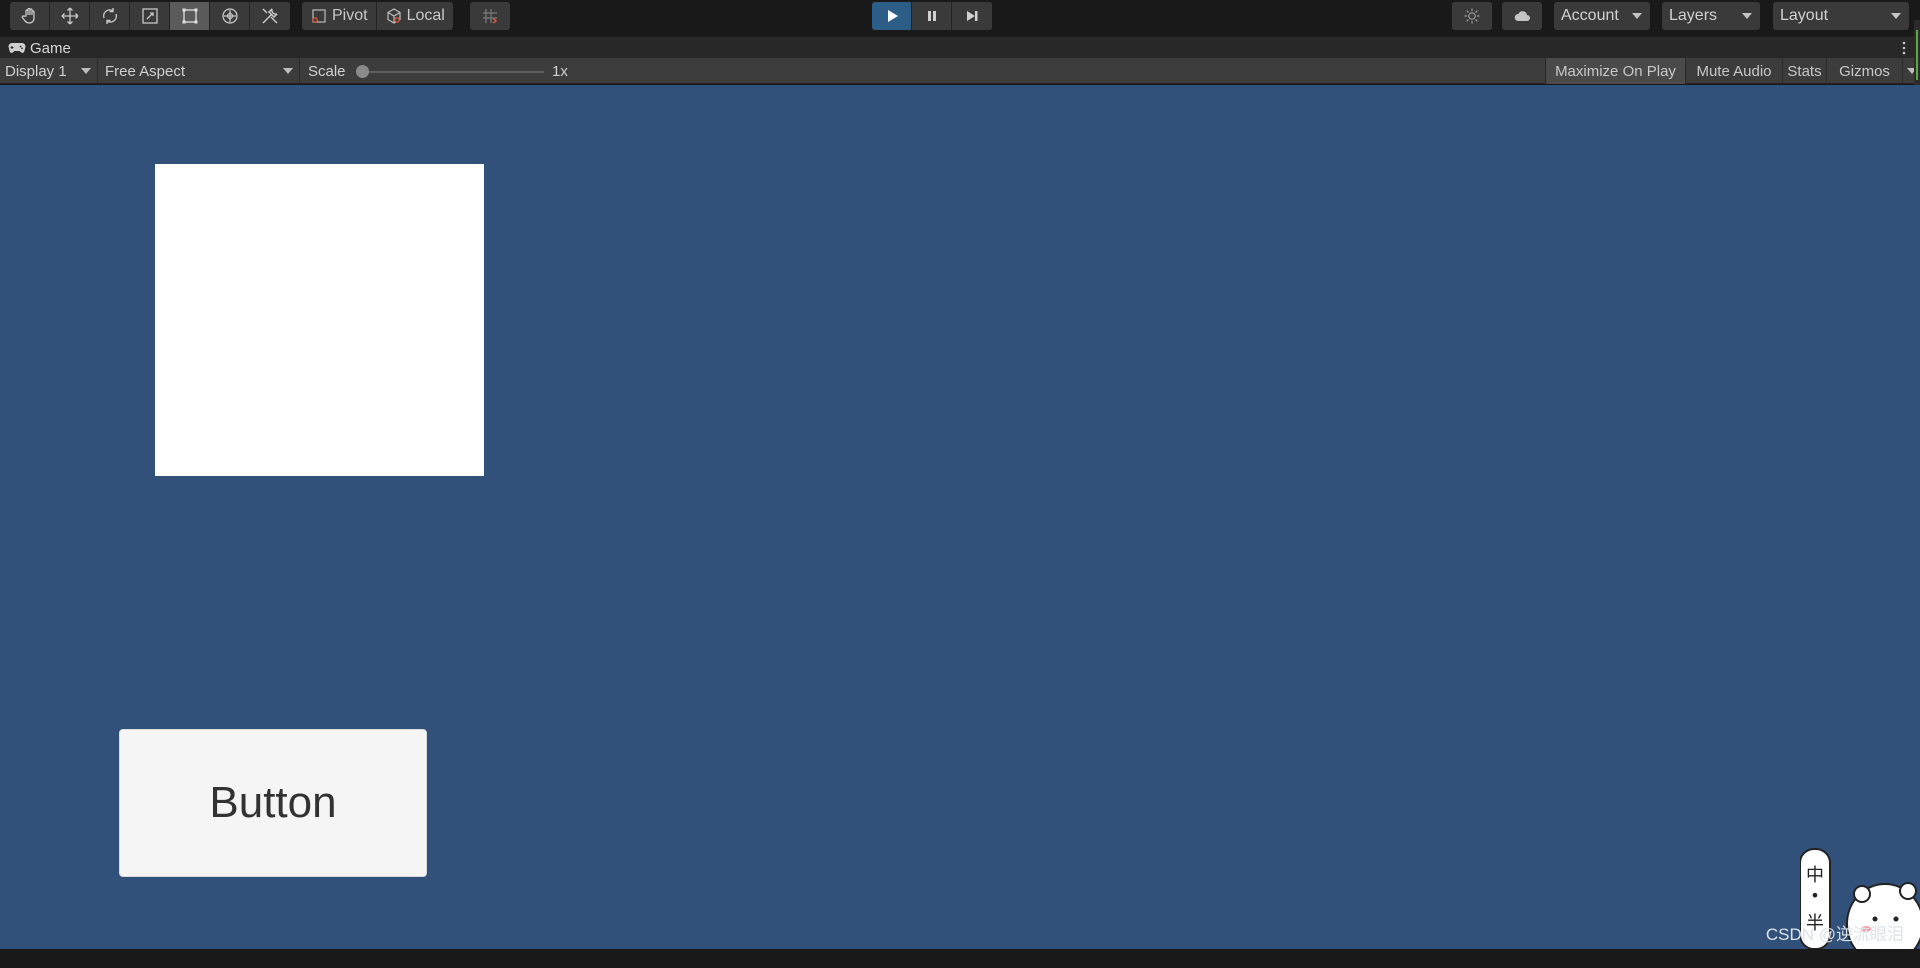  I want to click on pivot-label: Pivot, so click(350, 15).